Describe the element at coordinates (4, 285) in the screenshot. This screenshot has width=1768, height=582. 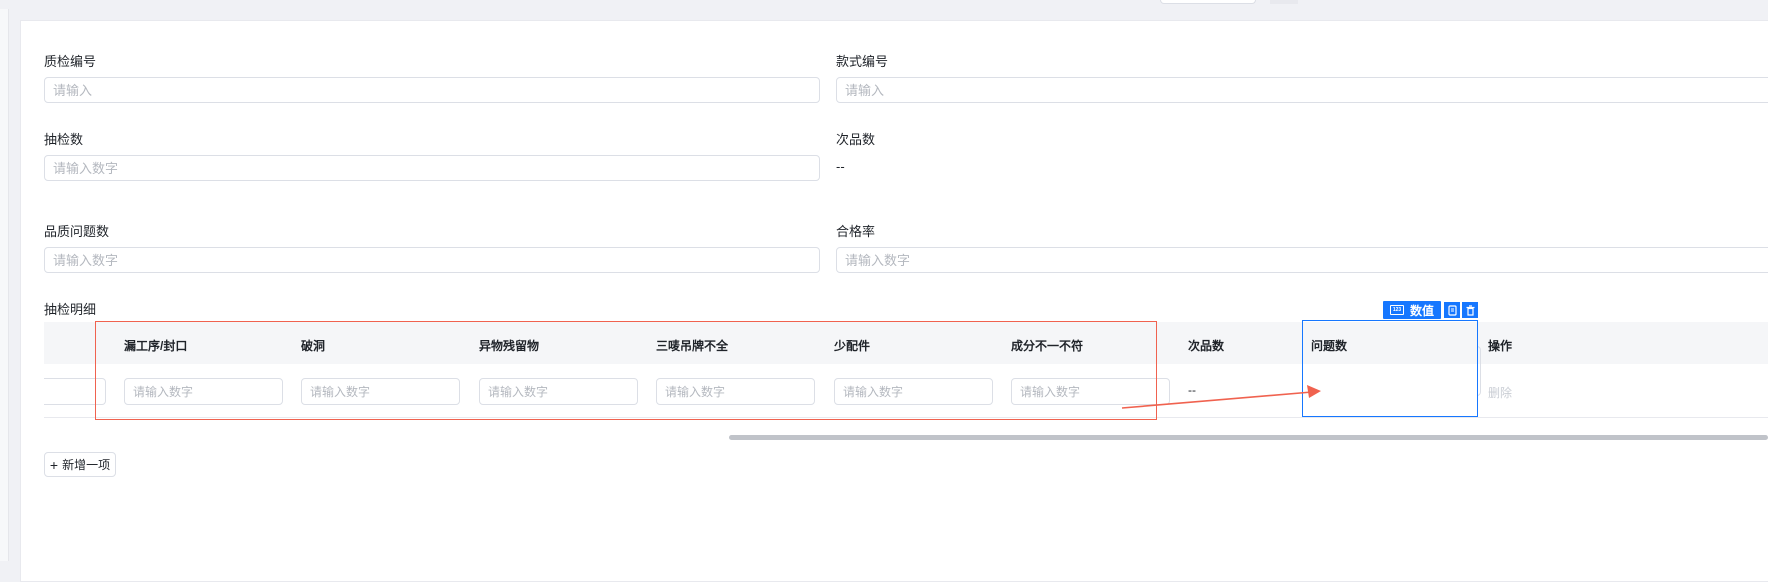
I see `left-sidebar-edge` at that location.